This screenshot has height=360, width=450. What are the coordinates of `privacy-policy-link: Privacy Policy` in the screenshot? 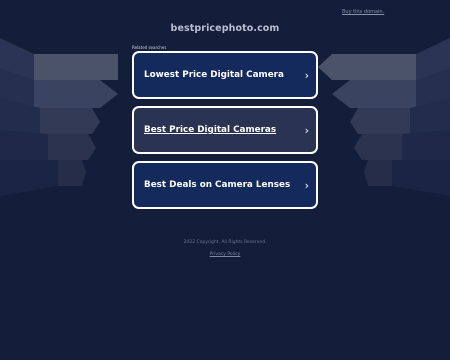 It's located at (225, 254).